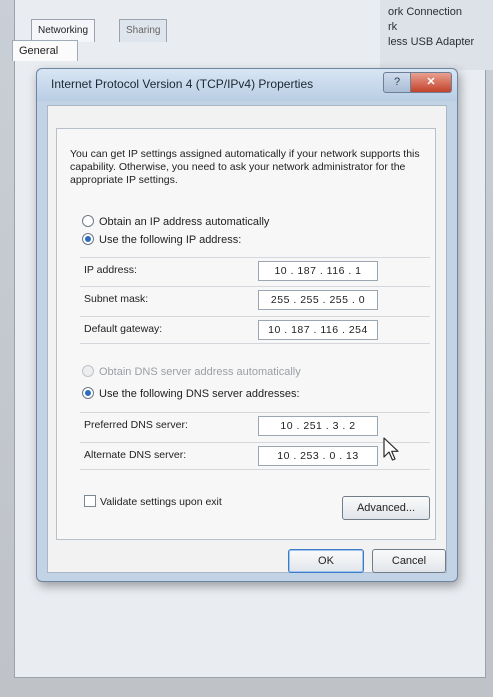 This screenshot has width=493, height=697. I want to click on use-following-dns-radio: Use the following DNS server addresses:, so click(191, 395).